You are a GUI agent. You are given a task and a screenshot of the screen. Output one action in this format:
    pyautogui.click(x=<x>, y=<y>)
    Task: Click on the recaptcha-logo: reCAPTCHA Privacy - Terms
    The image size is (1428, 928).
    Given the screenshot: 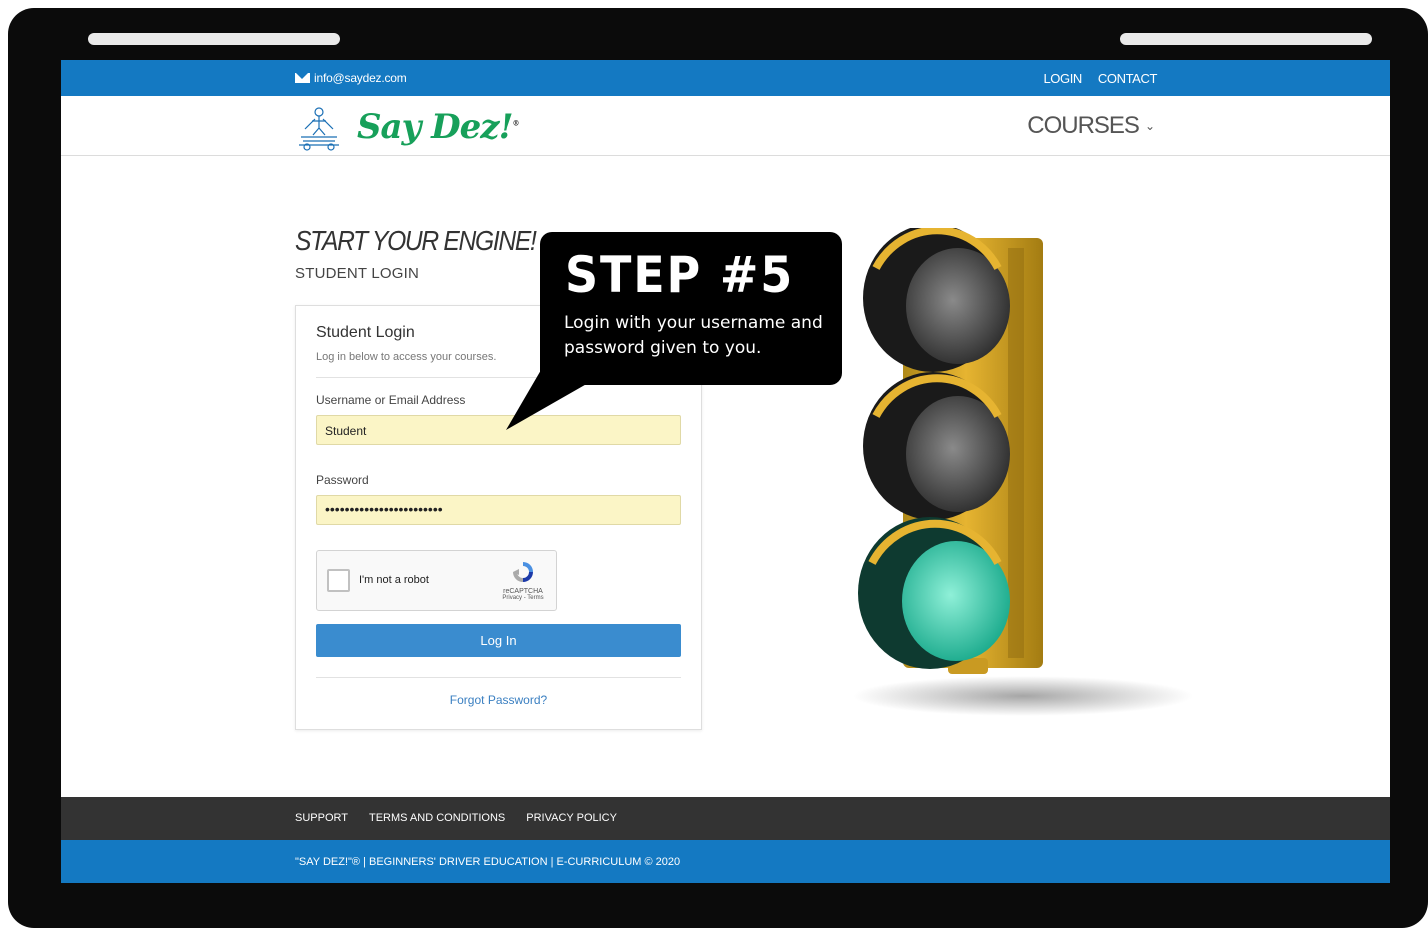 What is the action you would take?
    pyautogui.click(x=523, y=580)
    